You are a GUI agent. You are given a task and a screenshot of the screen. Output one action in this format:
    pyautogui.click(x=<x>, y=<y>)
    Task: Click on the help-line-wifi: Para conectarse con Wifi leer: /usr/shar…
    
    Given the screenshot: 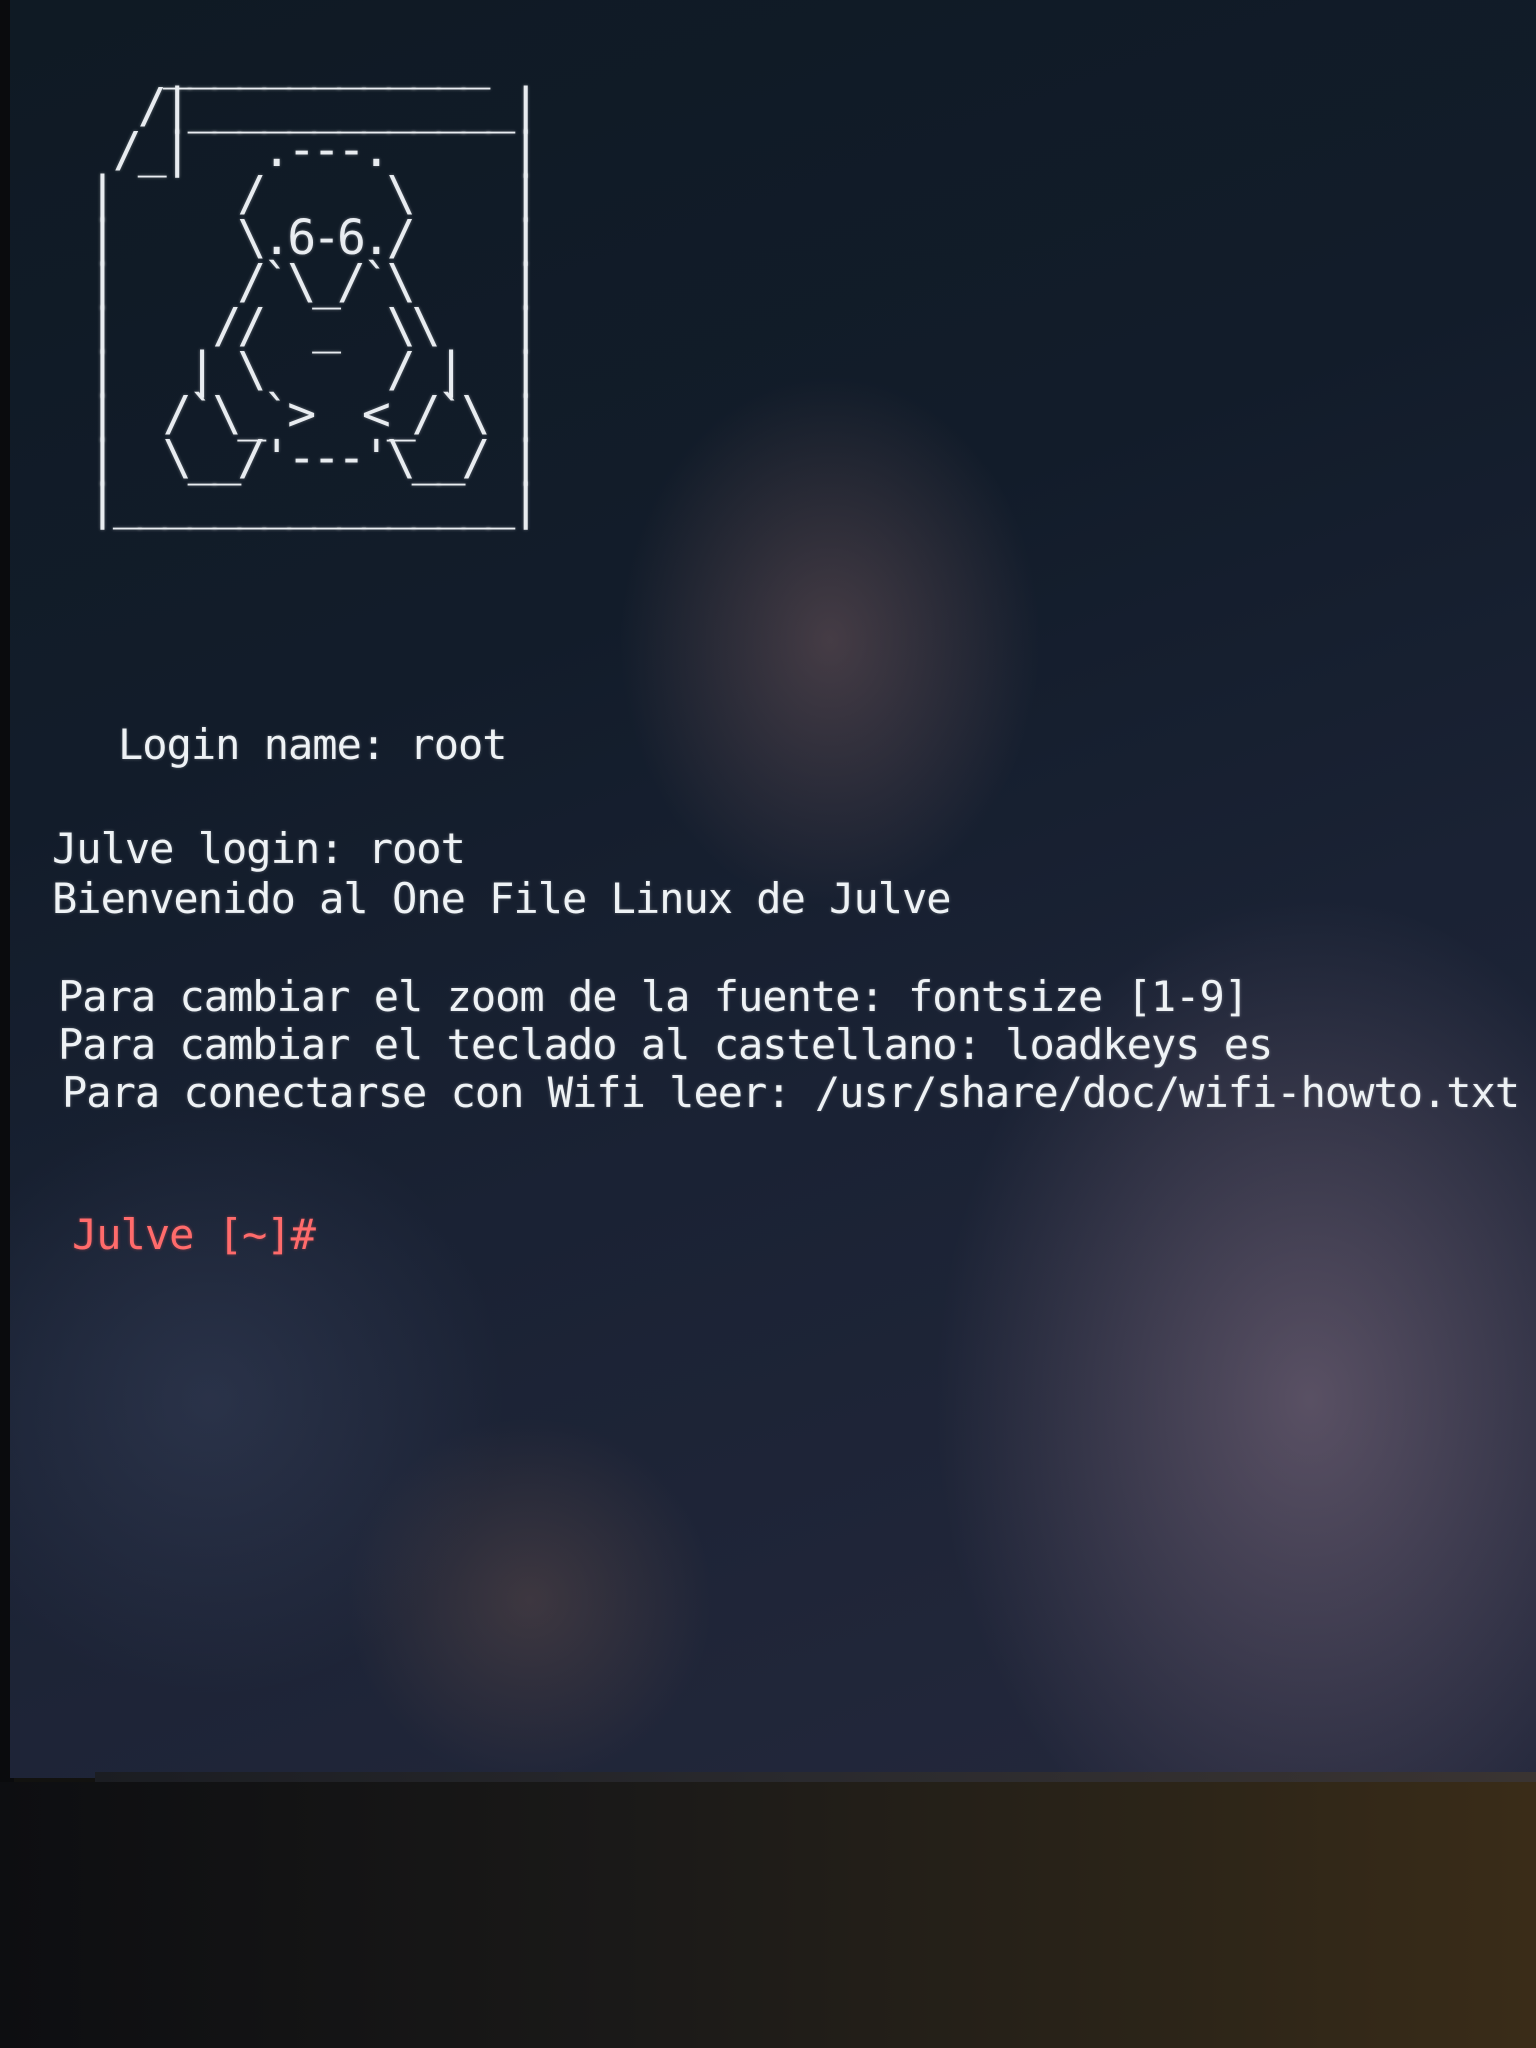 What is the action you would take?
    pyautogui.click(x=791, y=1092)
    